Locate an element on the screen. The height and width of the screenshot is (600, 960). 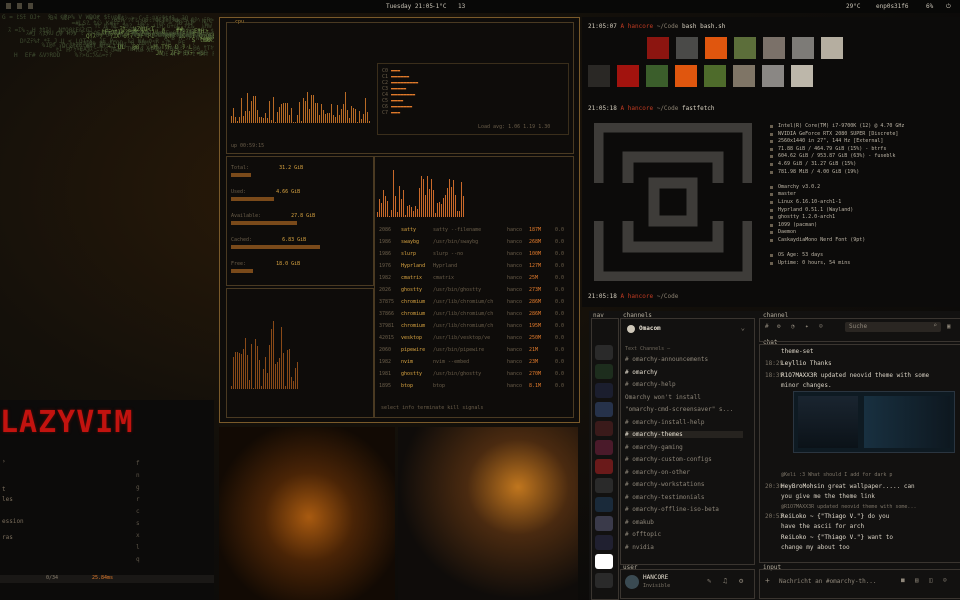
menu-item: les is located at coordinates (7, 501).